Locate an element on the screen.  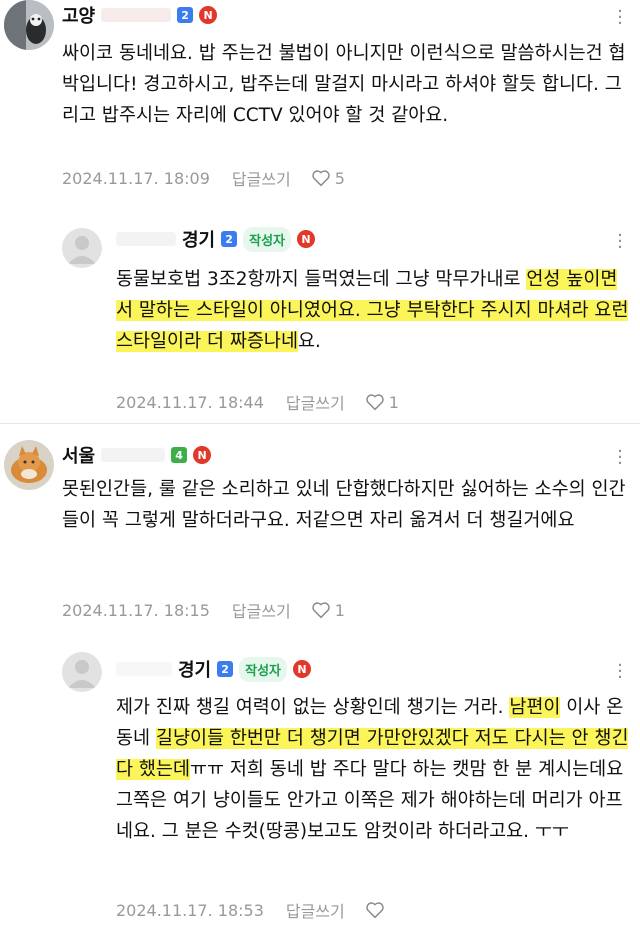
author-name: 서울 is located at coordinates (78, 455).